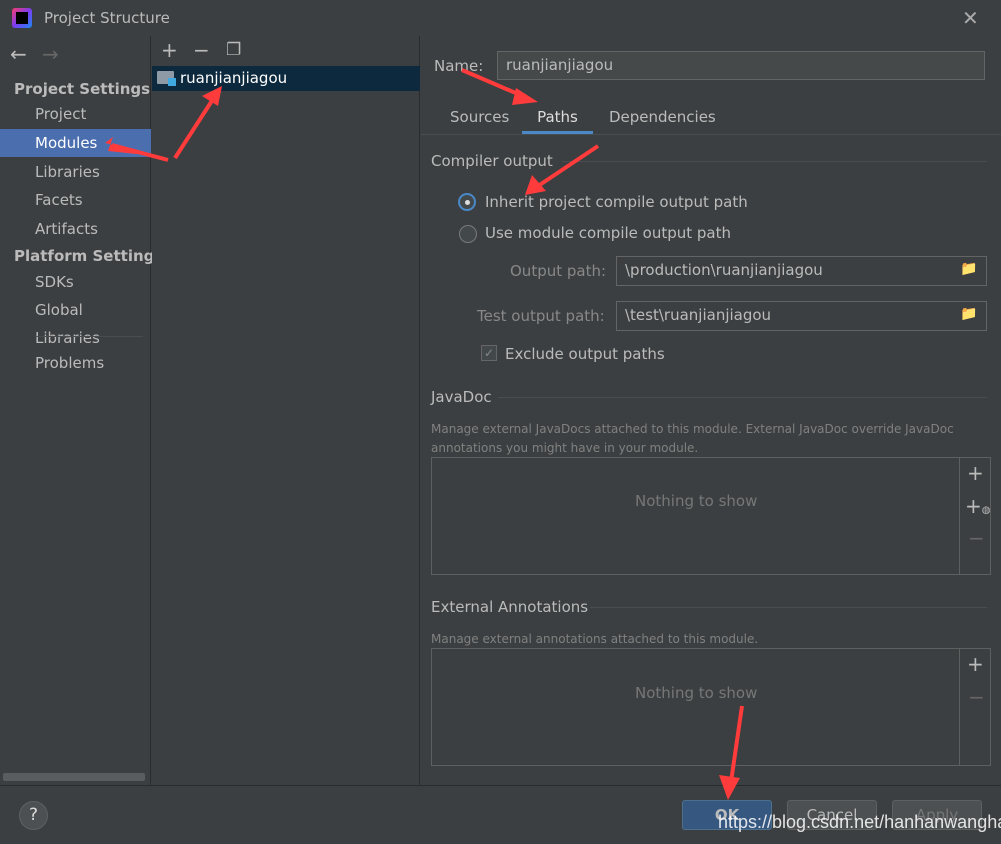 The height and width of the screenshot is (844, 1001). I want to click on watermark: https://blog.csdn.net/hanhanwanghaha, so click(859, 822).